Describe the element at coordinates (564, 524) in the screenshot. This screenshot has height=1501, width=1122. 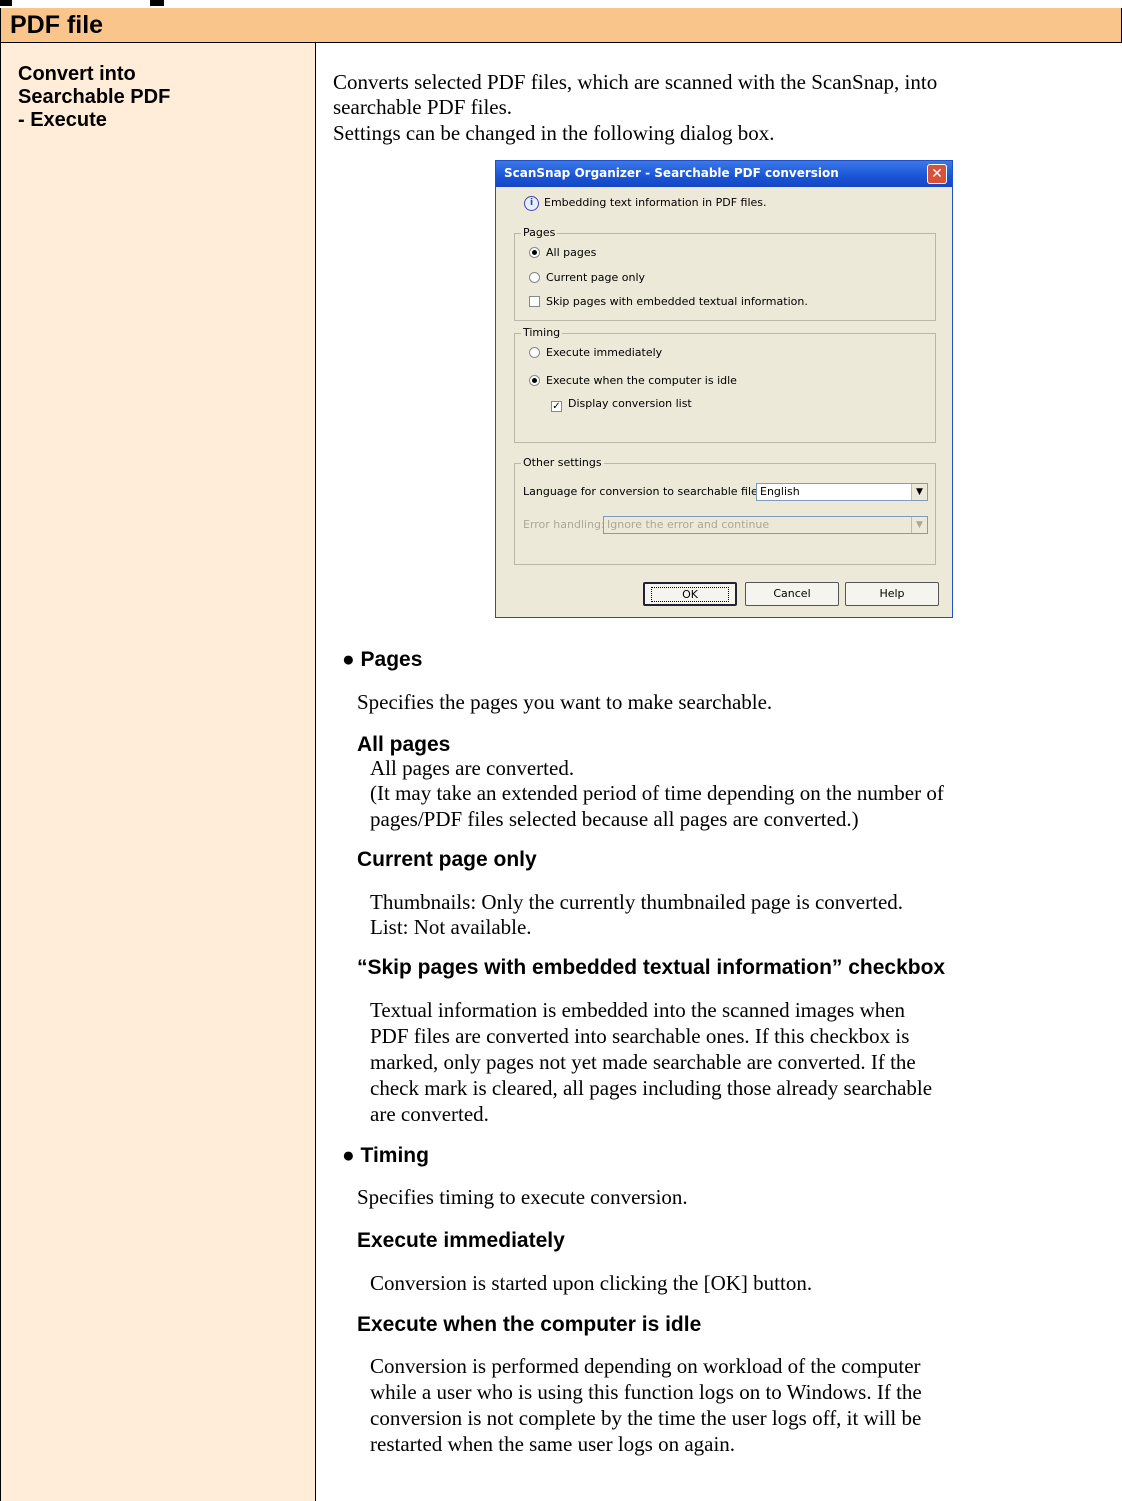
I see `error-handling-label: Error handling:` at that location.